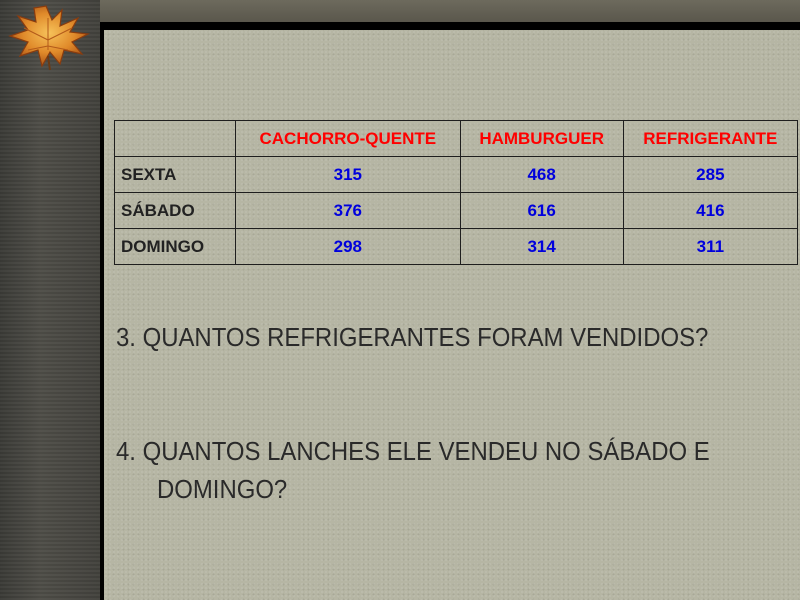 Image resolution: width=800 pixels, height=600 pixels. I want to click on table-cell: 315, so click(348, 174).